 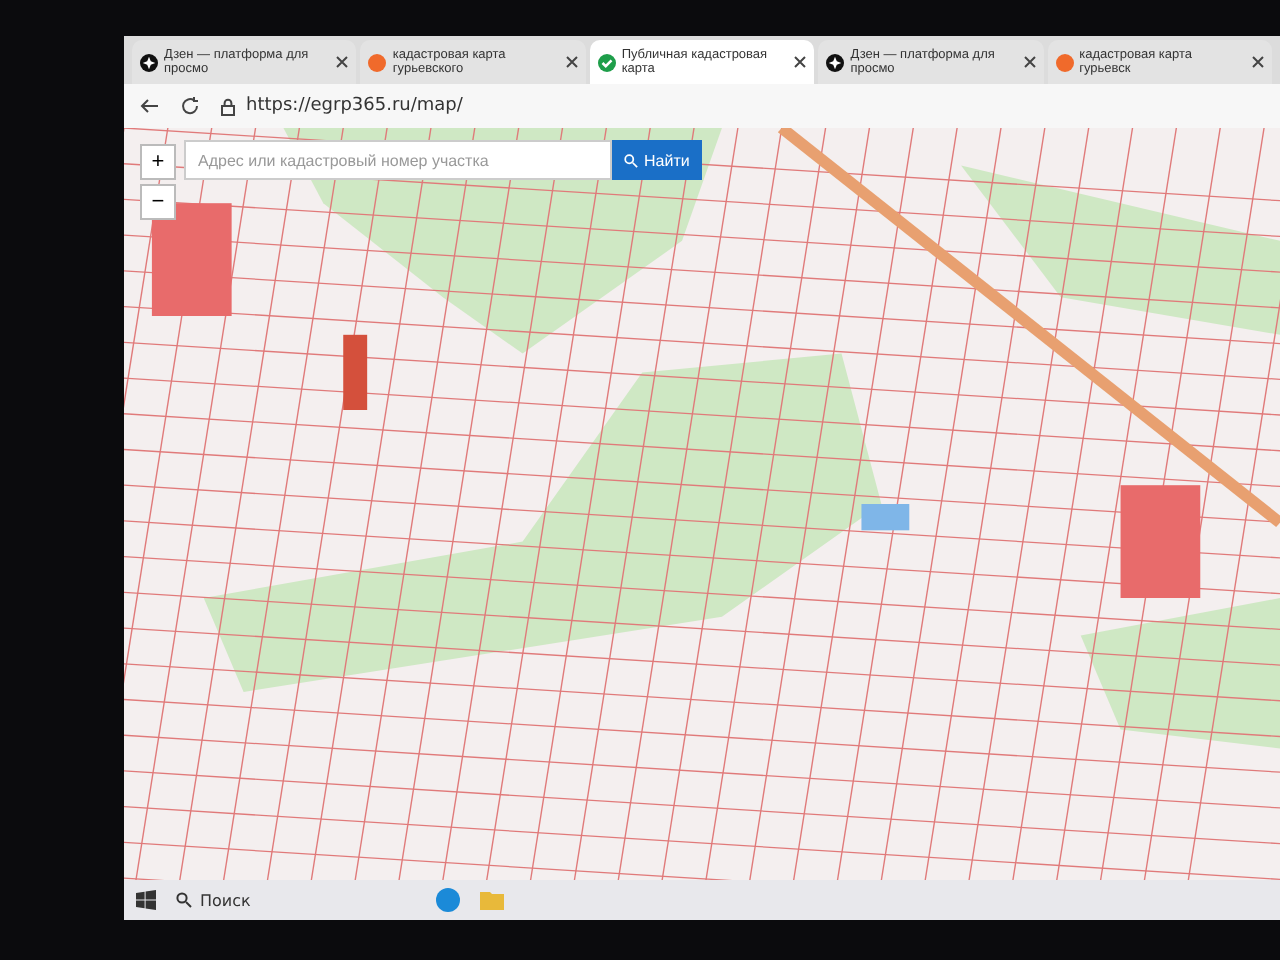 What do you see at coordinates (398, 160) in the screenshot?
I see `address-search-field: Адрес или кадастровый номер участка` at bounding box center [398, 160].